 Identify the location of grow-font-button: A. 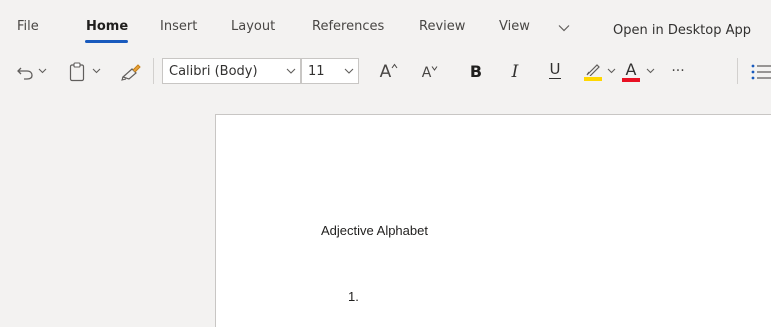
(389, 71).